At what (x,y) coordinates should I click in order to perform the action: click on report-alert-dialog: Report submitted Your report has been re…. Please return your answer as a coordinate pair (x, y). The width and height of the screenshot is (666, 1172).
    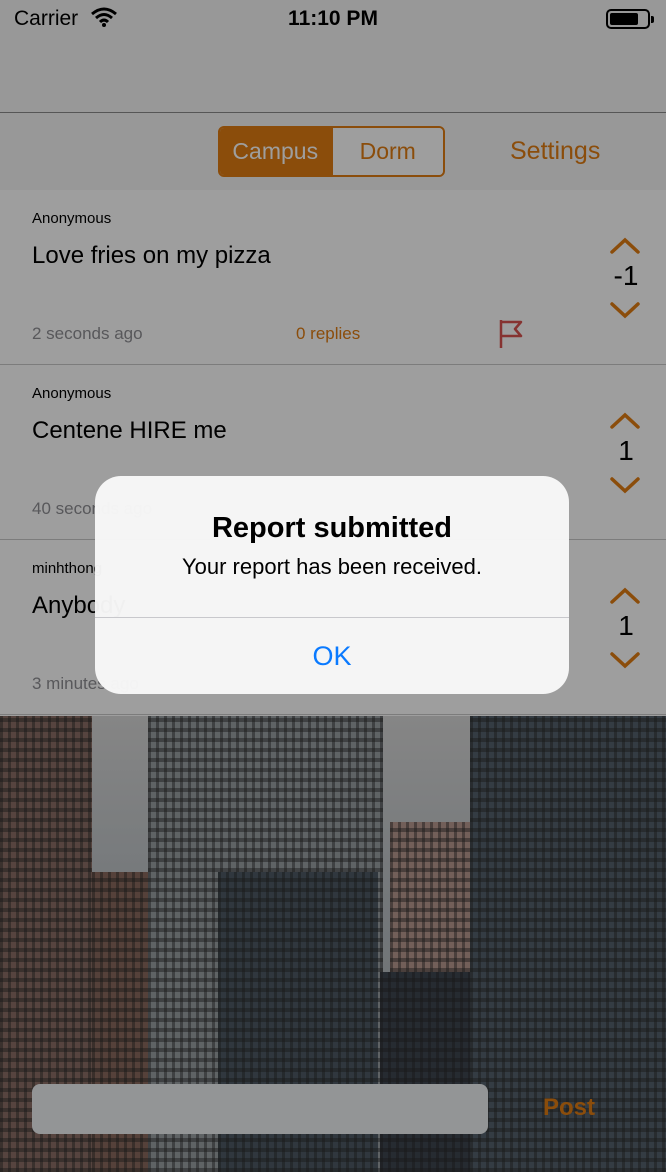
    Looking at the image, I should click on (332, 585).